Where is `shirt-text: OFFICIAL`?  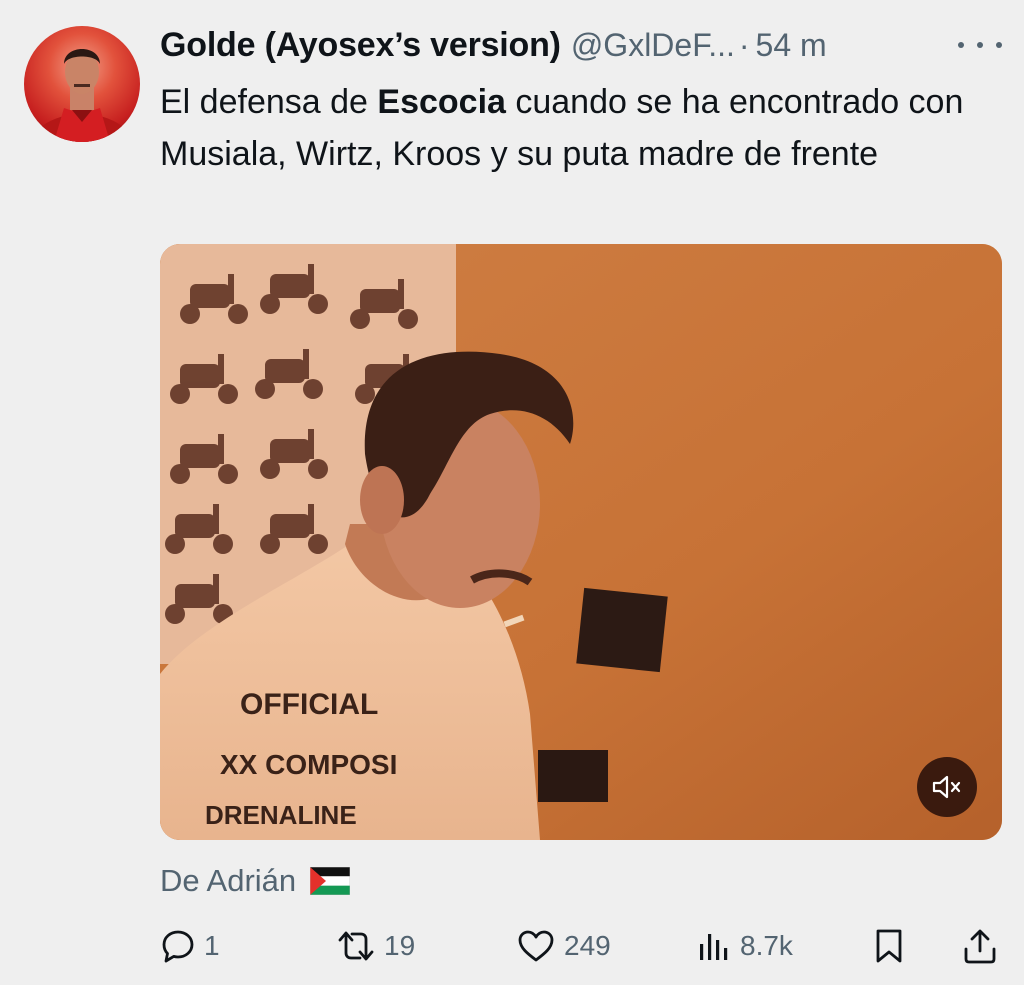 shirt-text: OFFICIAL is located at coordinates (309, 704).